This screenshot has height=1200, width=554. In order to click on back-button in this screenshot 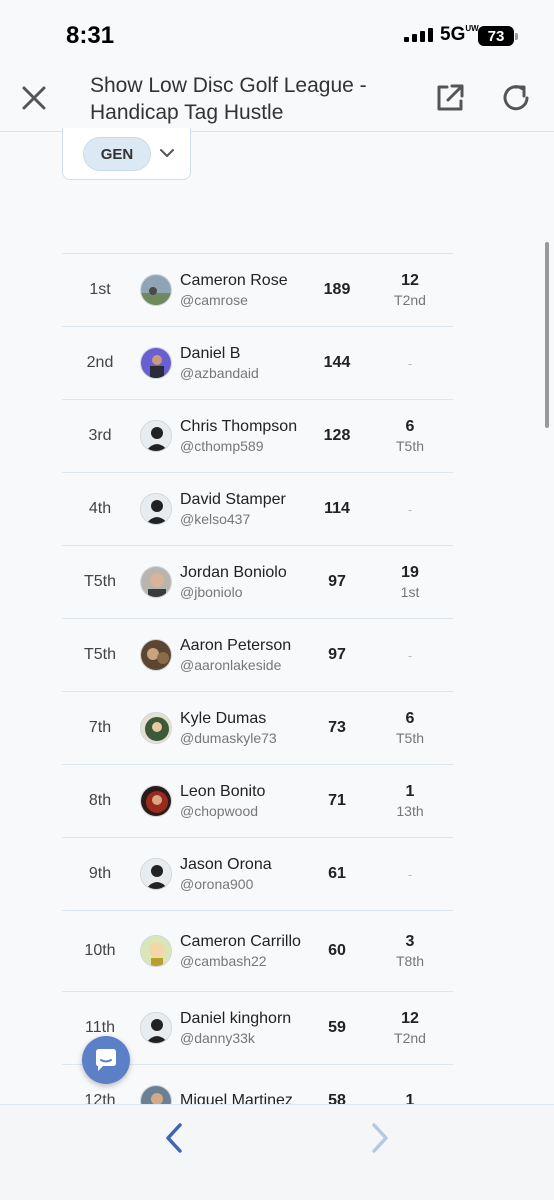, I will do `click(175, 1138)`.